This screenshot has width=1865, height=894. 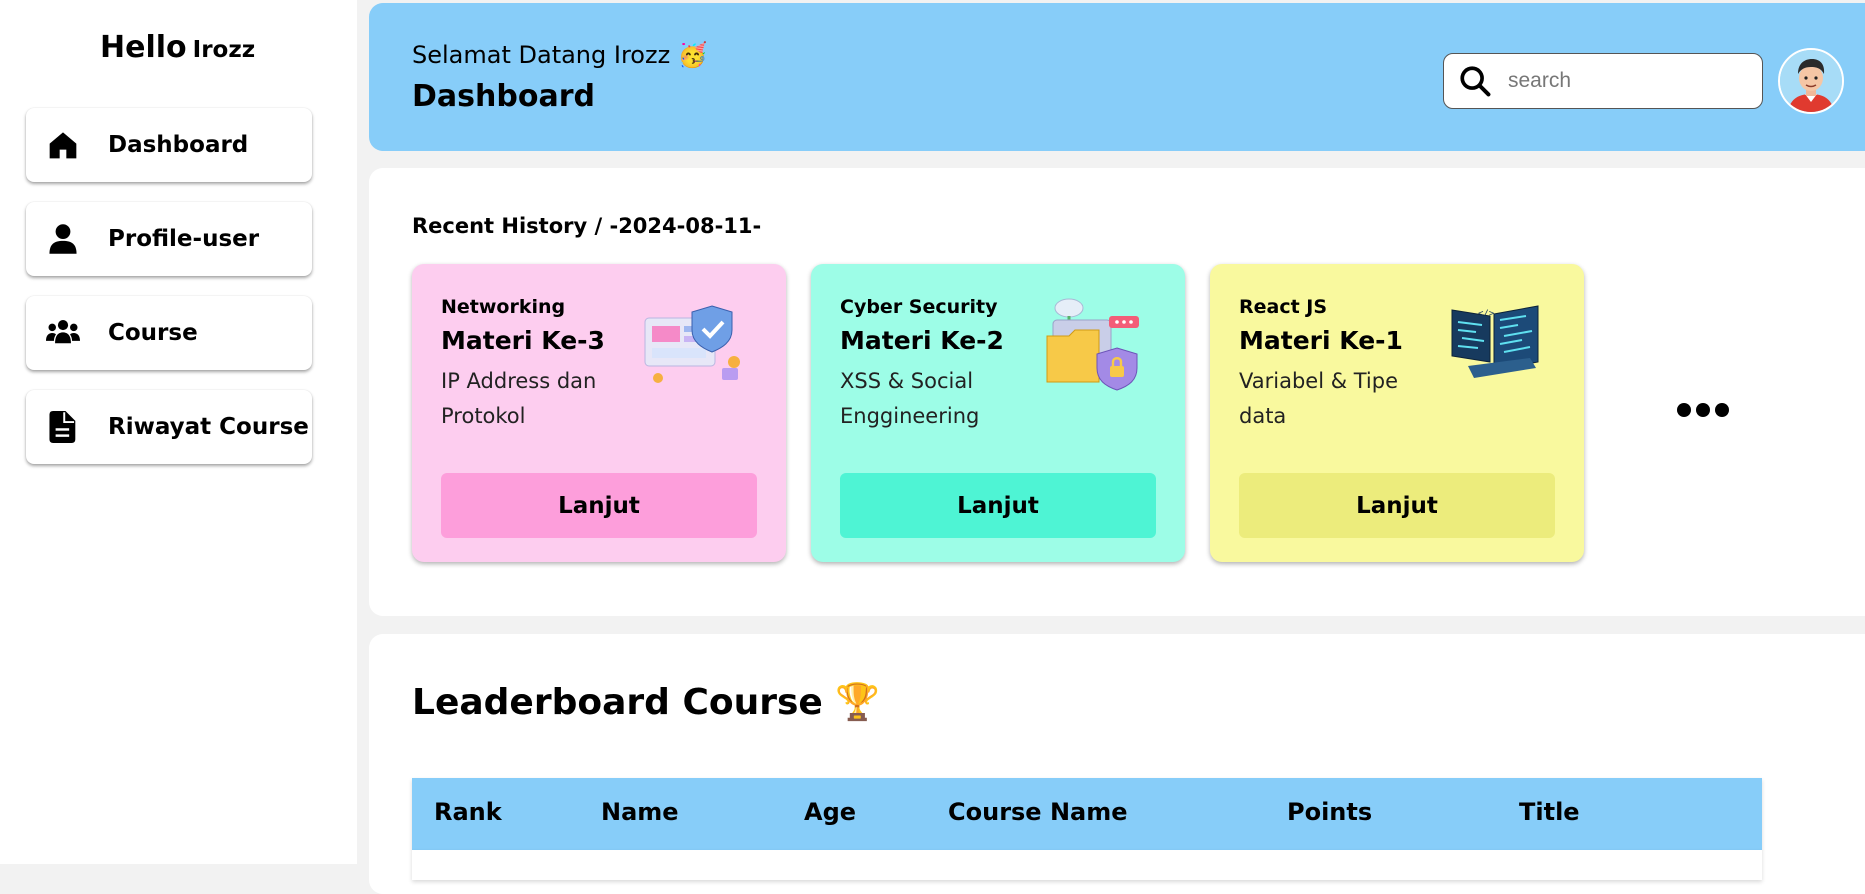 I want to click on sidebar-item-riwayat-course: Riwayat Course, so click(x=169, y=427).